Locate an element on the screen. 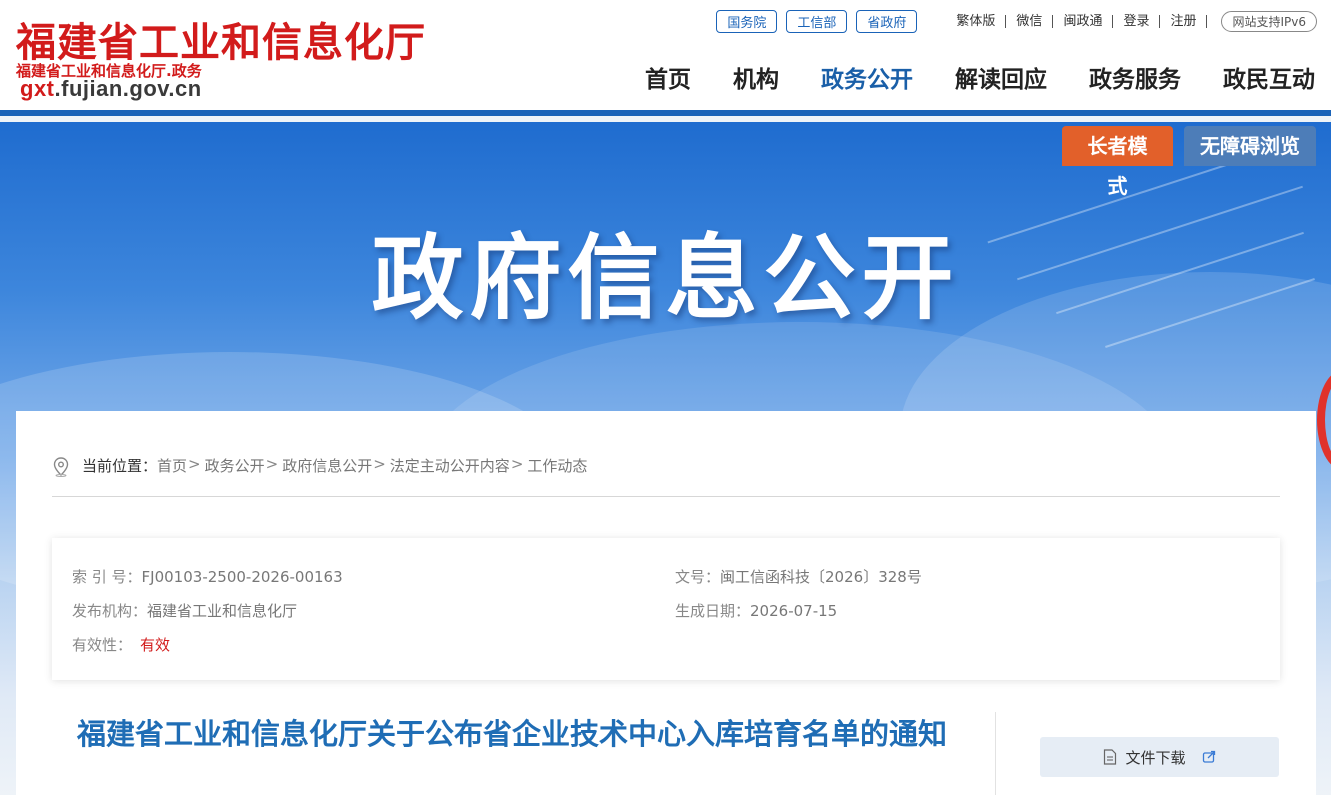  breadcrumb-statutory-content: 法定主动公开内容 is located at coordinates (450, 465).